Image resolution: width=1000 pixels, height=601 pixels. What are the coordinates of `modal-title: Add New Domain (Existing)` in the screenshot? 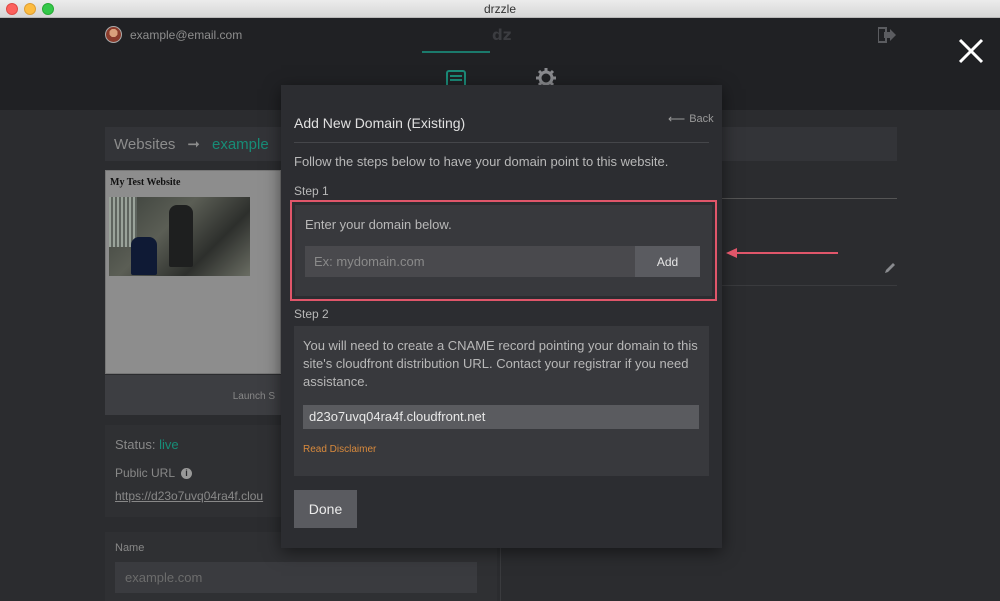 It's located at (380, 123).